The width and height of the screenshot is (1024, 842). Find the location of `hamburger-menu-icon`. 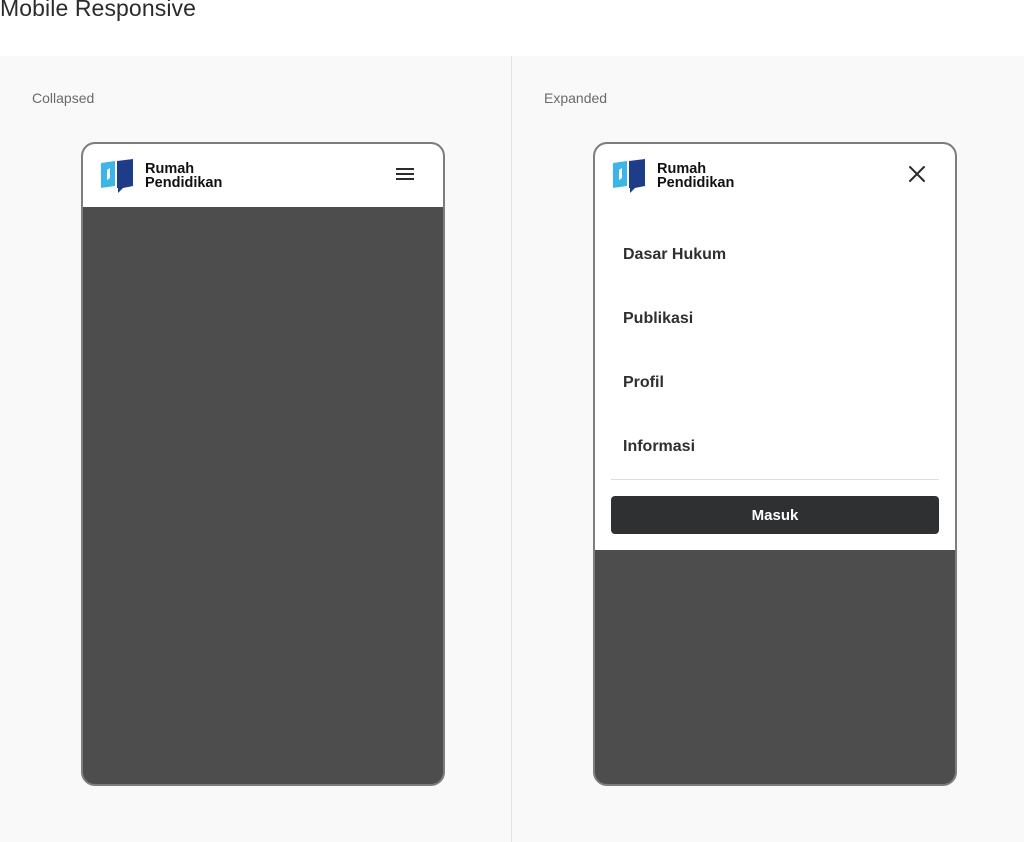

hamburger-menu-icon is located at coordinates (405, 176).